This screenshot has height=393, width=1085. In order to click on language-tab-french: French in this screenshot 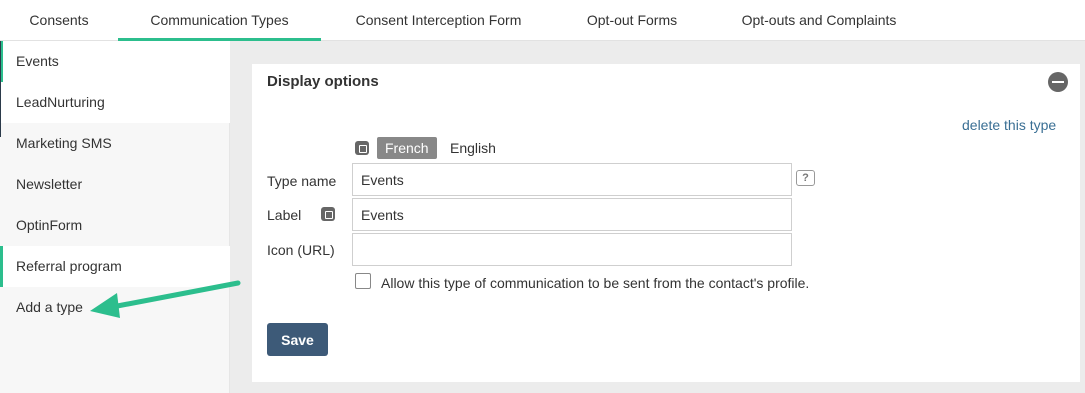, I will do `click(407, 148)`.